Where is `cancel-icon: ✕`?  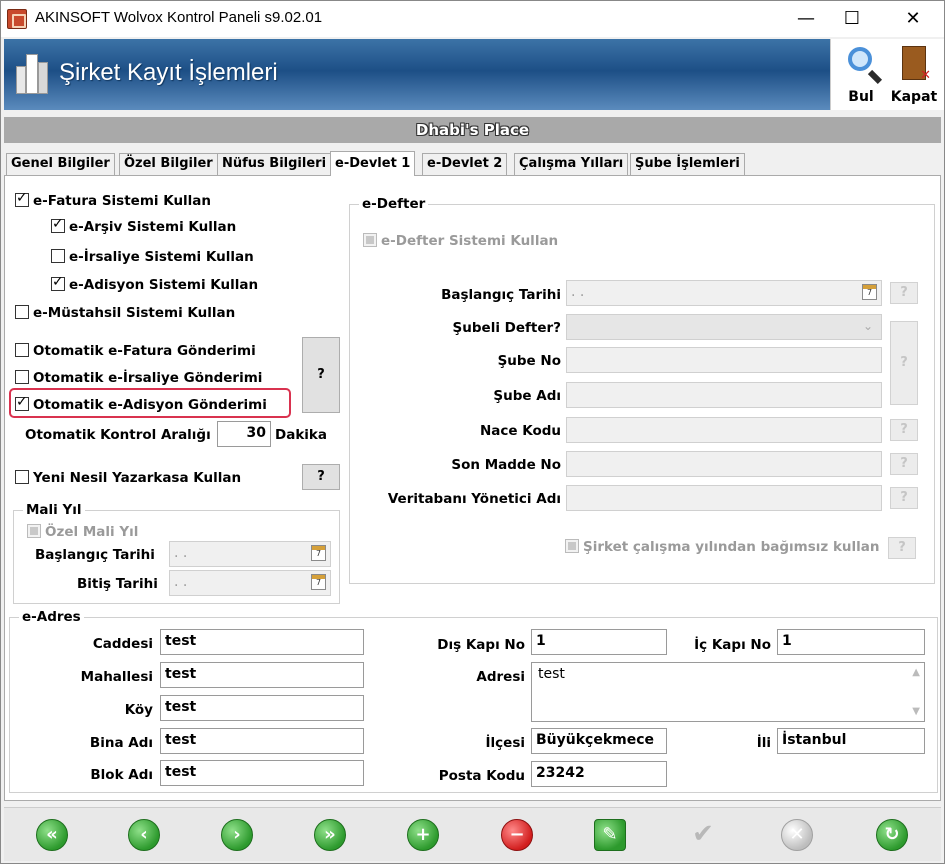 cancel-icon: ✕ is located at coordinates (797, 835).